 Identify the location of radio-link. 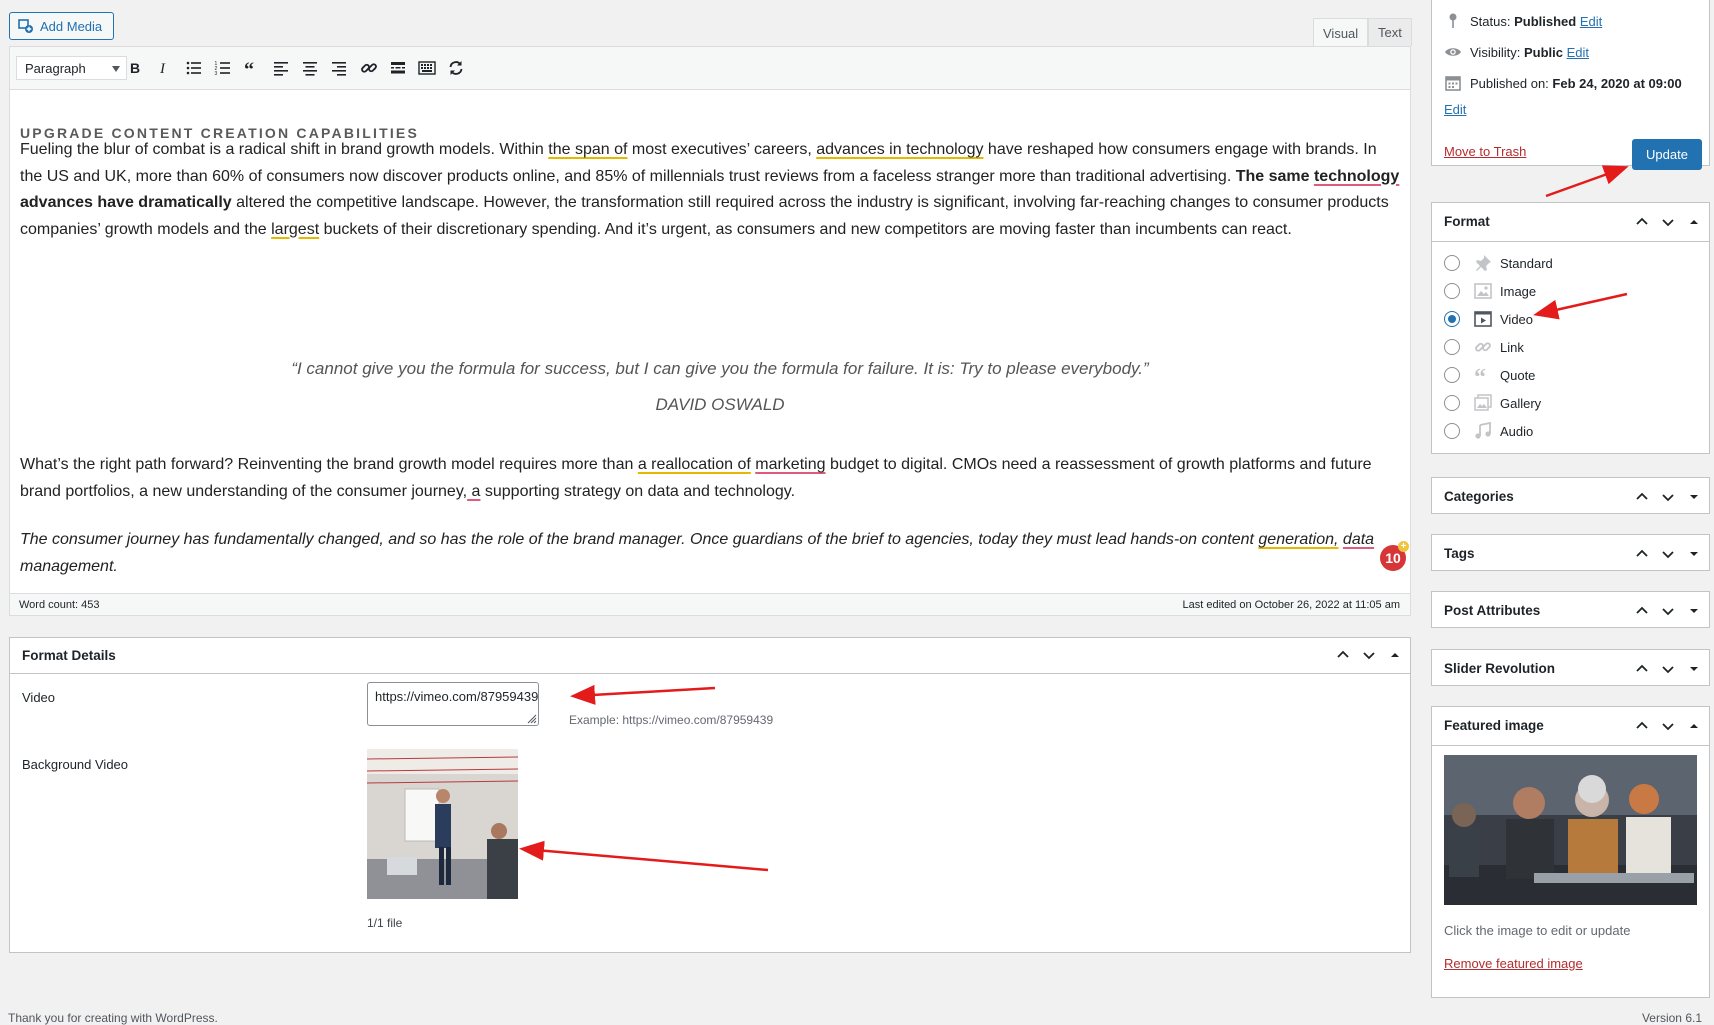
(1452, 347).